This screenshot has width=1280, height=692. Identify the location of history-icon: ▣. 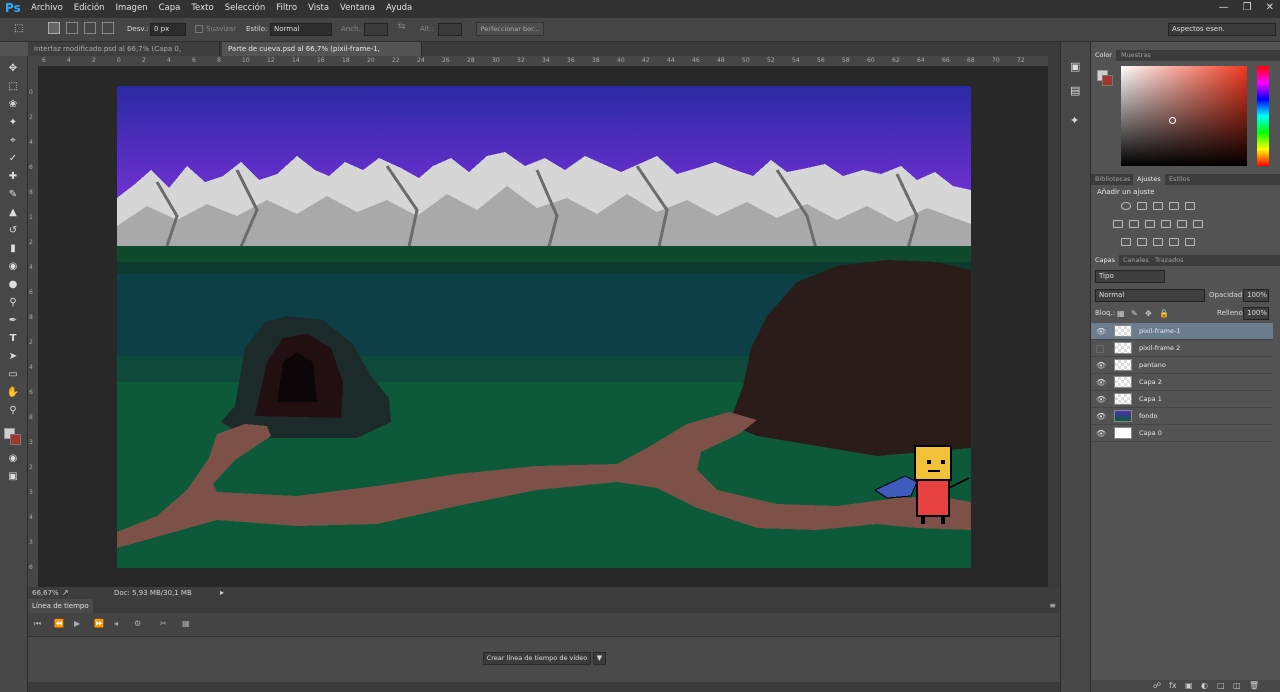
(1075, 66).